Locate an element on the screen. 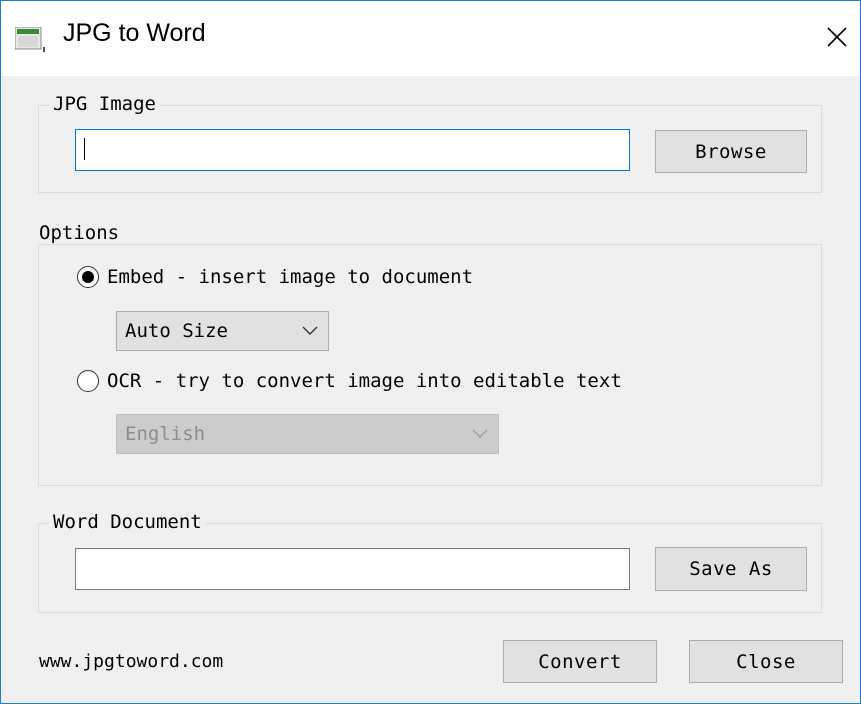  close-button: Close is located at coordinates (766, 661).